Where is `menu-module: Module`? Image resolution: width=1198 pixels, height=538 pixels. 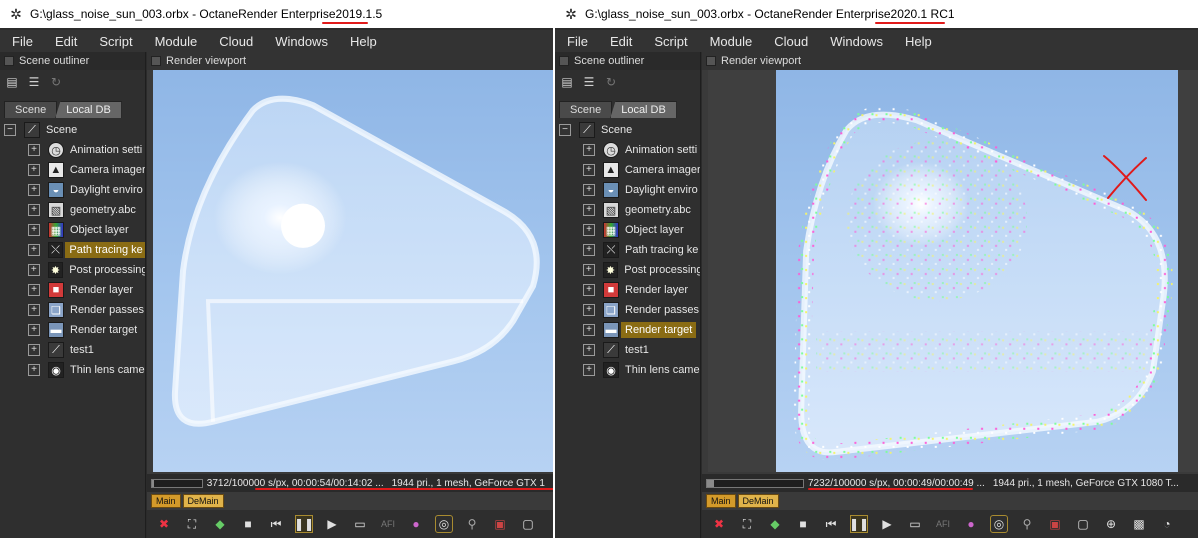 menu-module: Module is located at coordinates (731, 41).